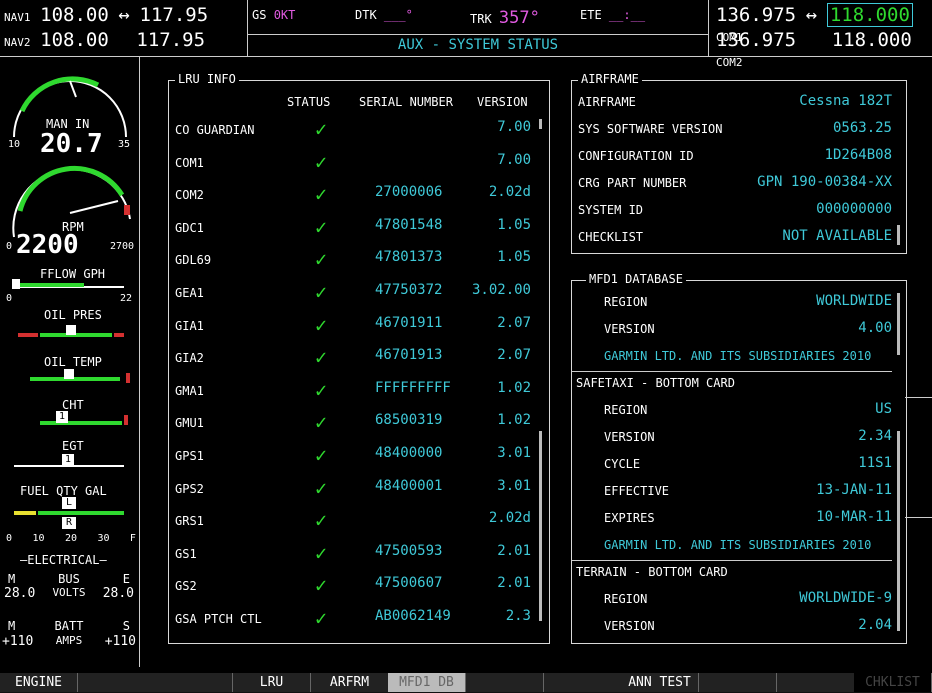 This screenshot has width=932, height=693. What do you see at coordinates (637, 491) in the screenshot?
I see `safetaxi-effective-label: EFFECTIVE` at bounding box center [637, 491].